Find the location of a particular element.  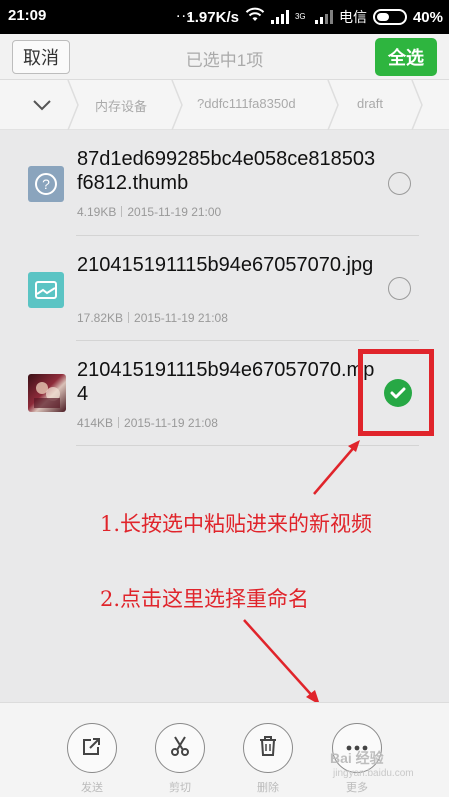

share-label: 发送 is located at coordinates (92, 788).